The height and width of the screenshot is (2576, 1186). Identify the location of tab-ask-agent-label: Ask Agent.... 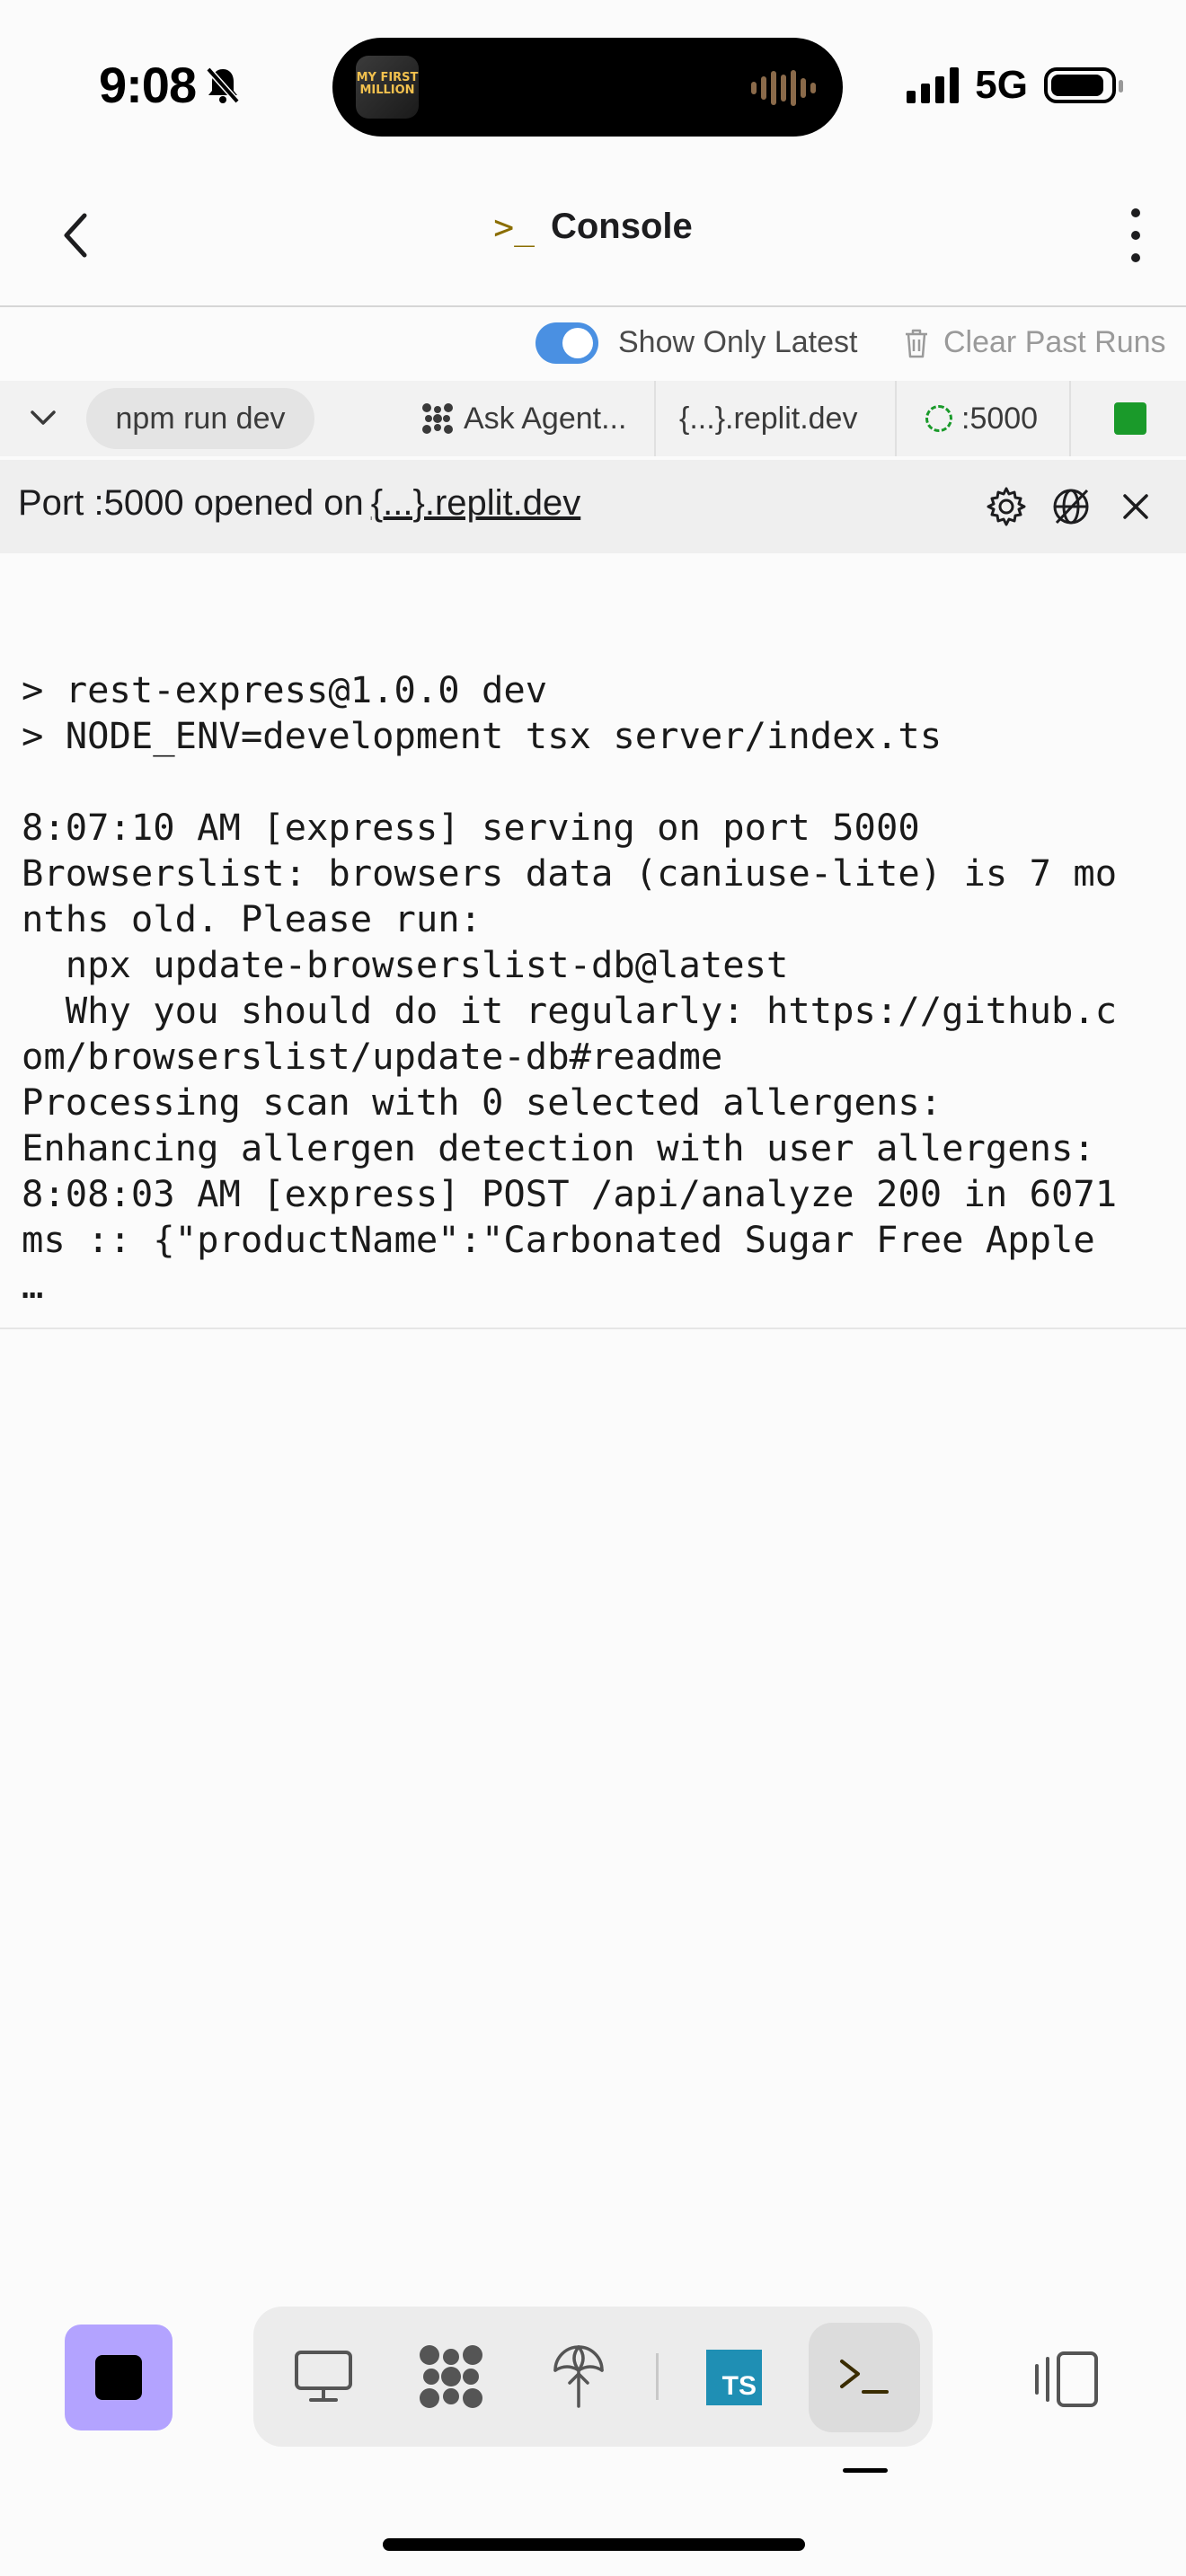
(545, 418).